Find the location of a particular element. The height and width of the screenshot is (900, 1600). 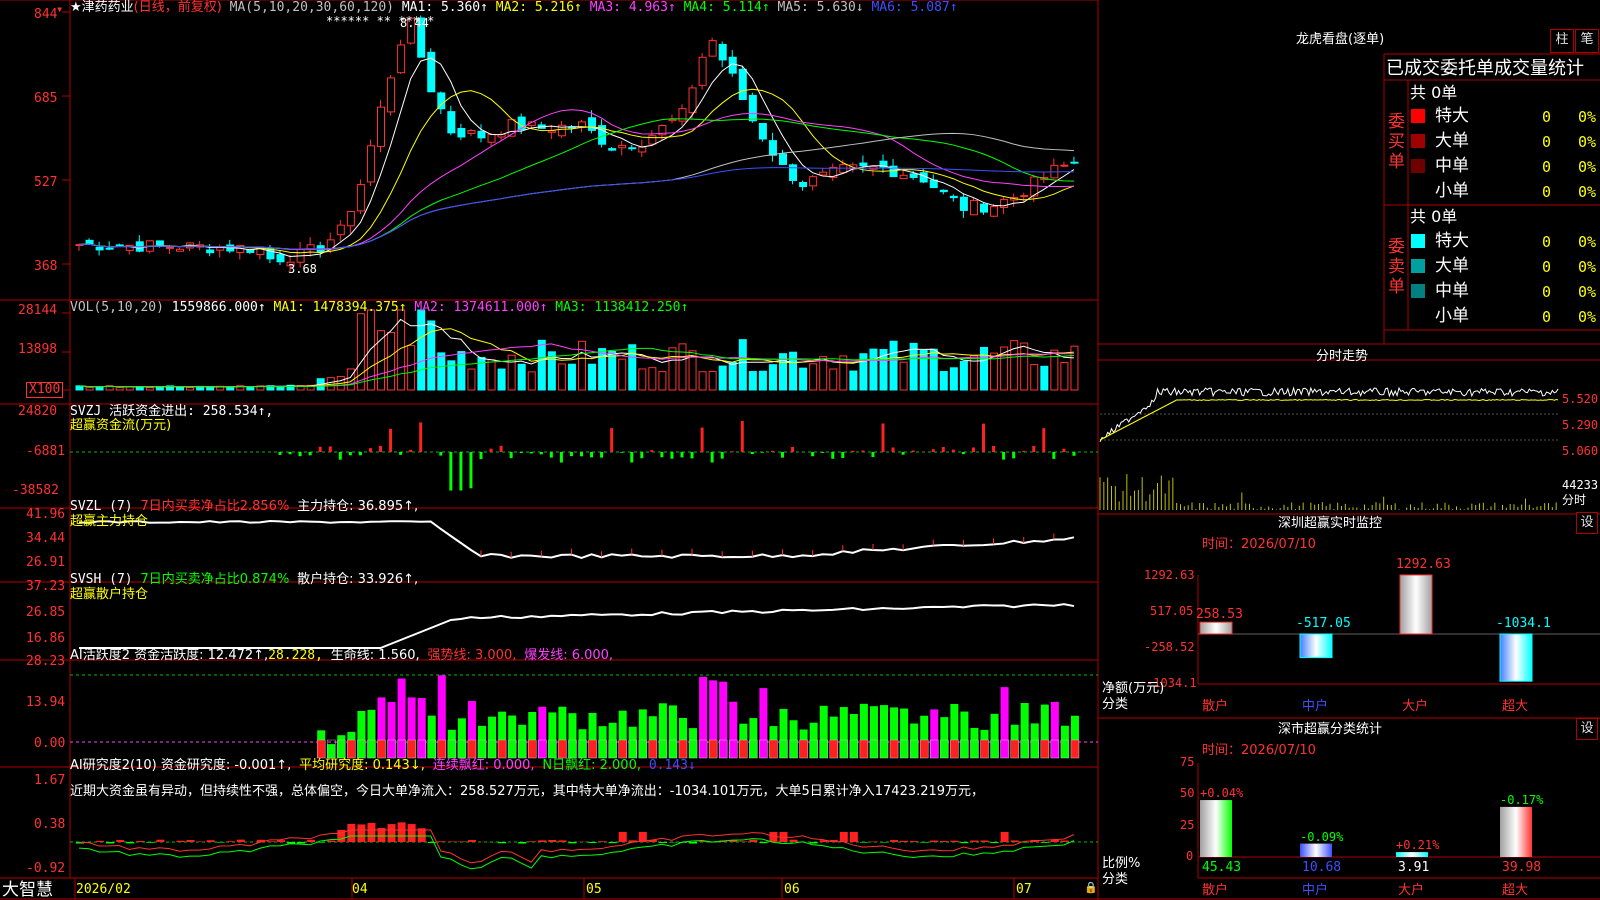

date-label: 05 is located at coordinates (594, 889).